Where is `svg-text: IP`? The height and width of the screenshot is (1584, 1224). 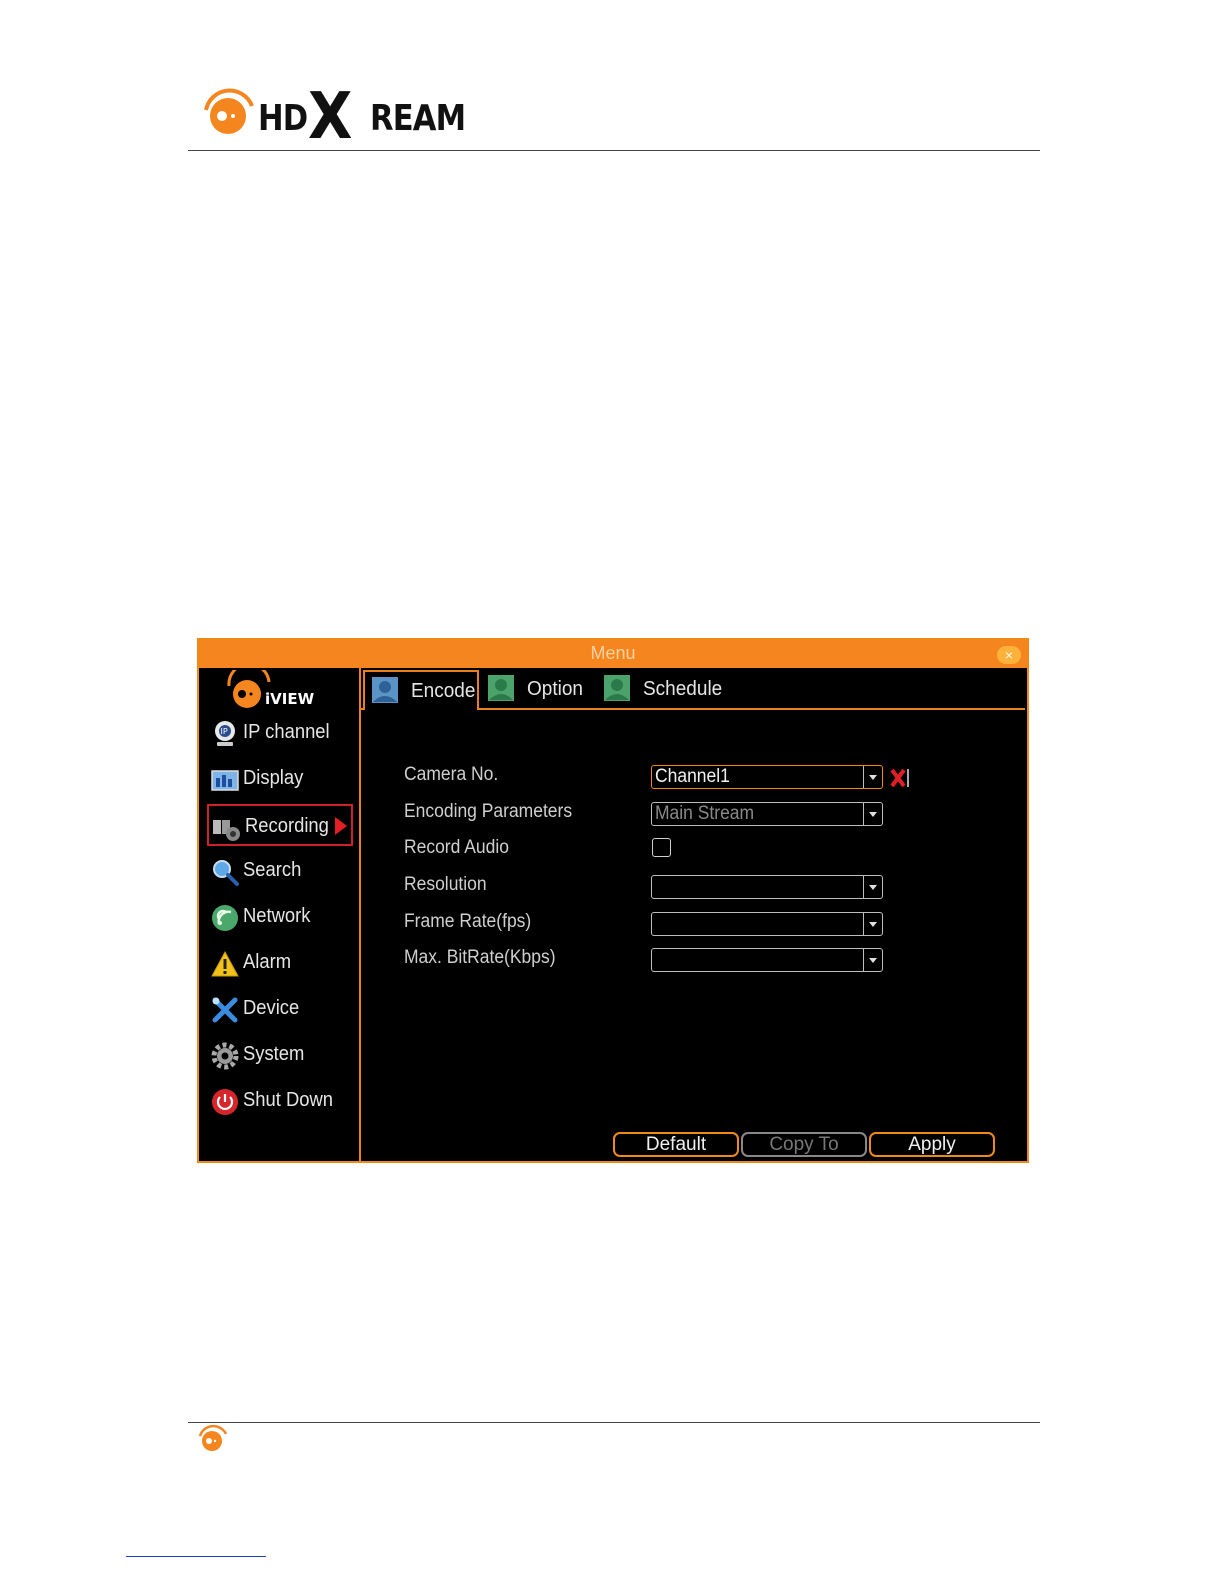 svg-text: IP is located at coordinates (224, 731).